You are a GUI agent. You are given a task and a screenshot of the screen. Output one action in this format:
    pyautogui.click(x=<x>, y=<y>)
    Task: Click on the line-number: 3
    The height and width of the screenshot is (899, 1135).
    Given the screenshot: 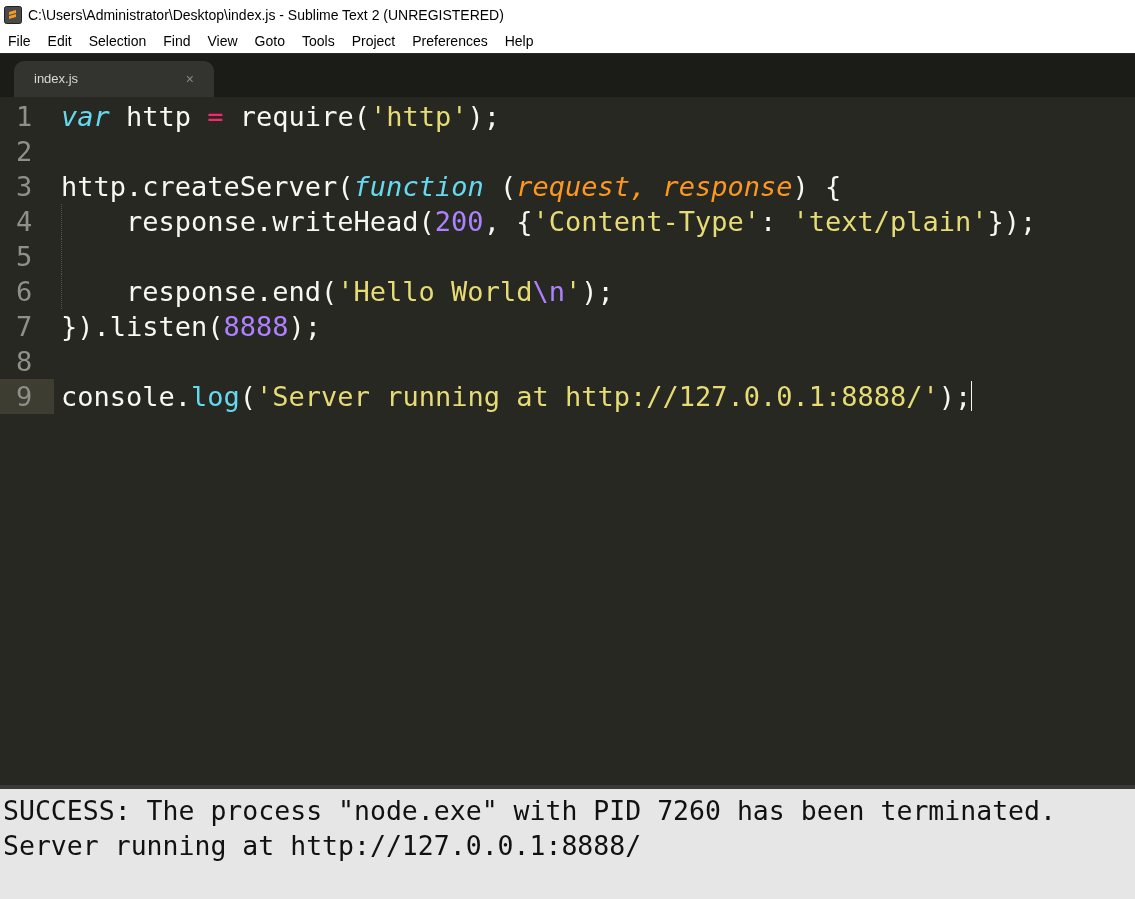 What is the action you would take?
    pyautogui.click(x=24, y=187)
    